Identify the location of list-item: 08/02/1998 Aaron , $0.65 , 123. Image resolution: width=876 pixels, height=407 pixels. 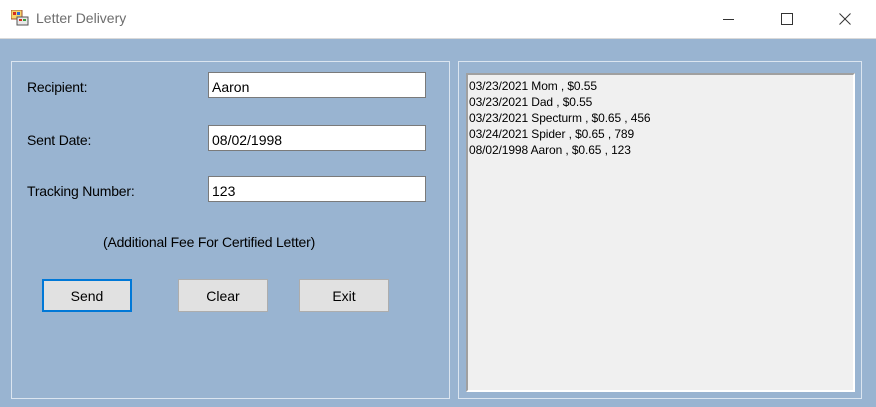
(661, 150).